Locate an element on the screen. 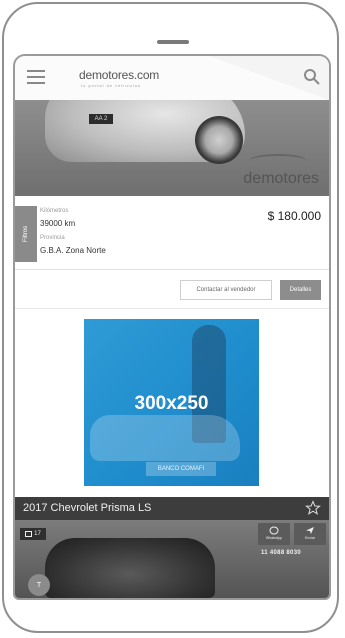  whatsapp-badge: WhatsApp is located at coordinates (274, 534).